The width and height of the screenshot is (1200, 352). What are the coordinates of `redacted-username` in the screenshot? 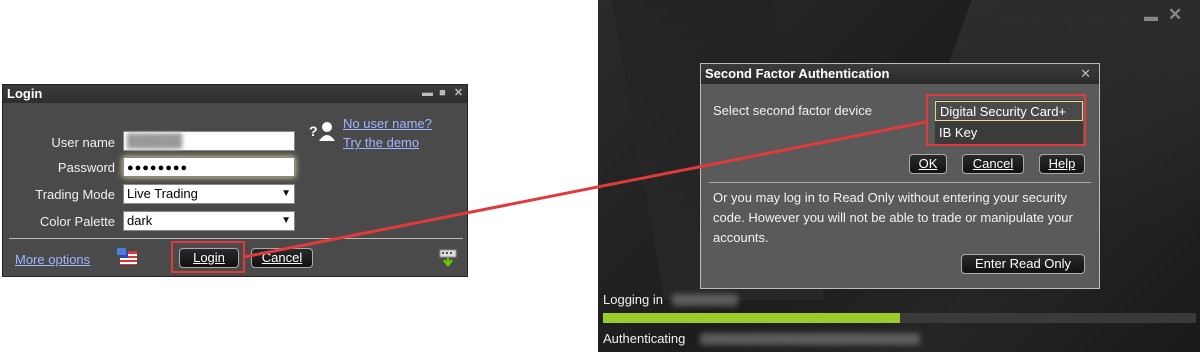 It's located at (705, 300).